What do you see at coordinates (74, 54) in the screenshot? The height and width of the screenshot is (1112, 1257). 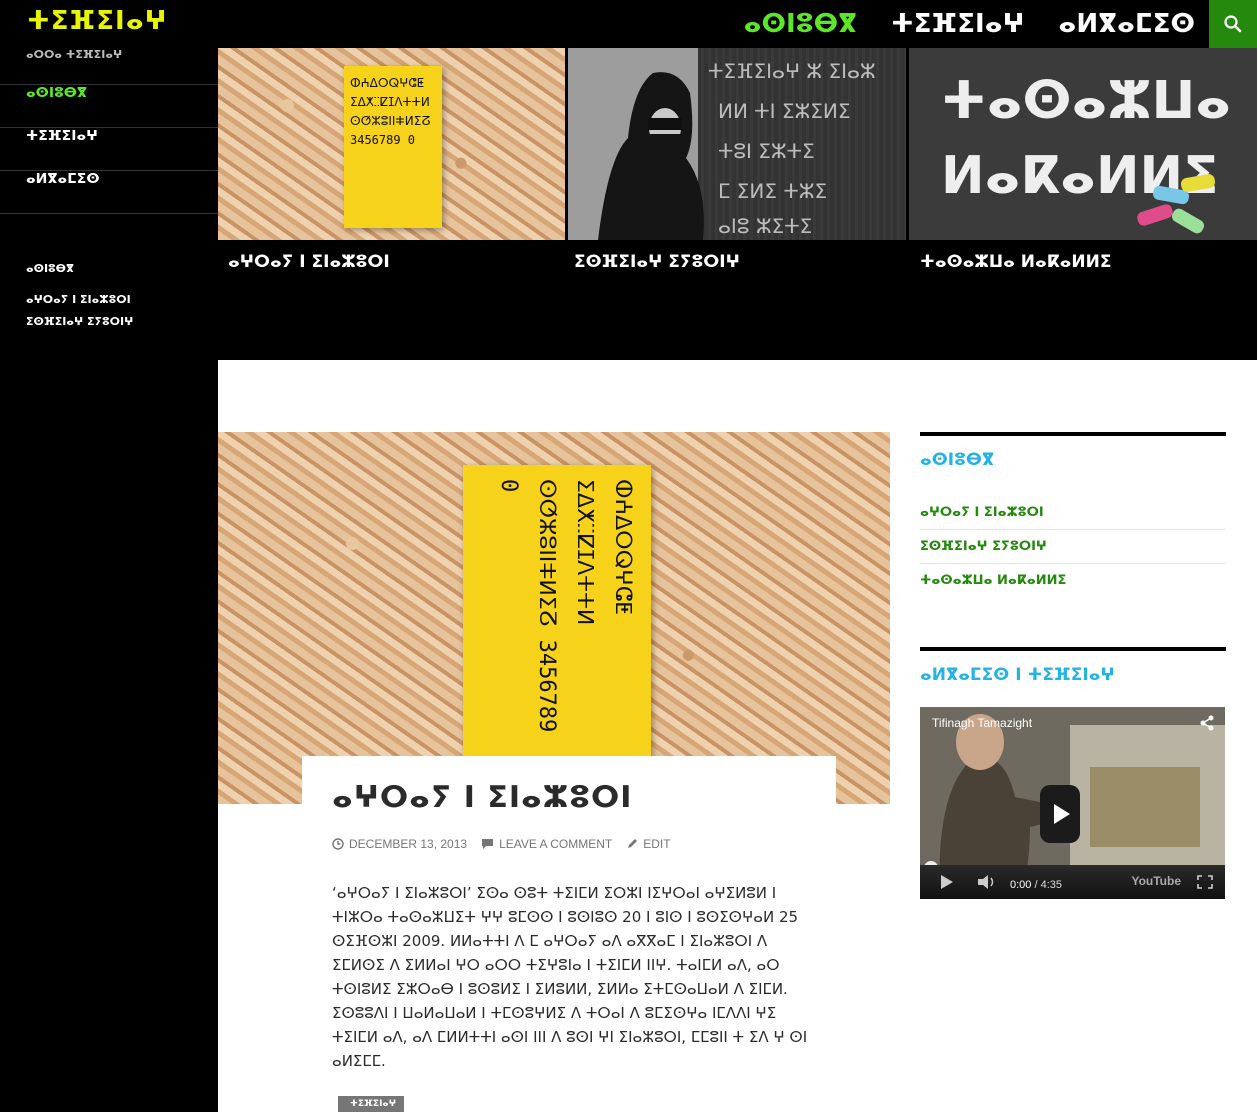 I see `site-tagline: ⴰⵔⵔⴰ ⵜⵉⴼⵉⵏⴰⵖ` at bounding box center [74, 54].